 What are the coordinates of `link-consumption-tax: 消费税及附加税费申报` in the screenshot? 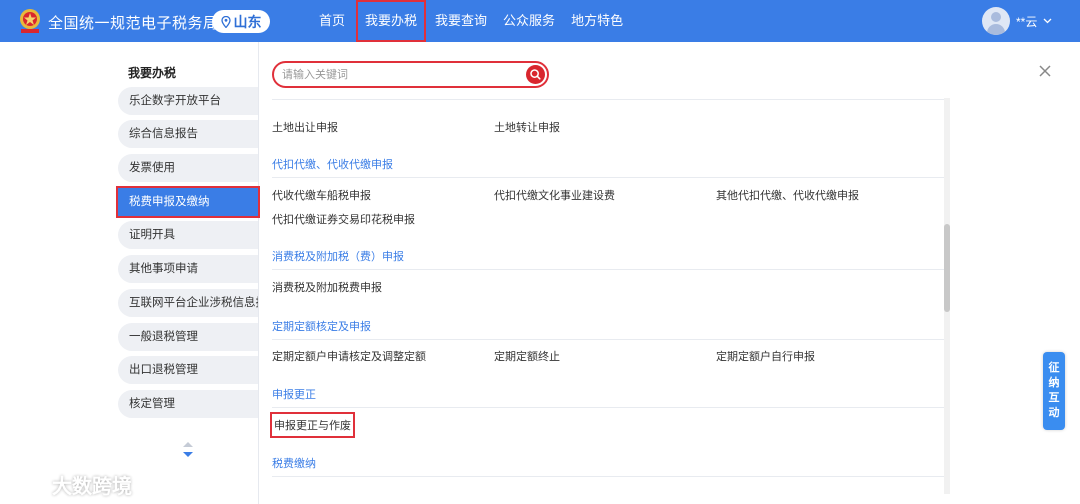 It's located at (327, 287).